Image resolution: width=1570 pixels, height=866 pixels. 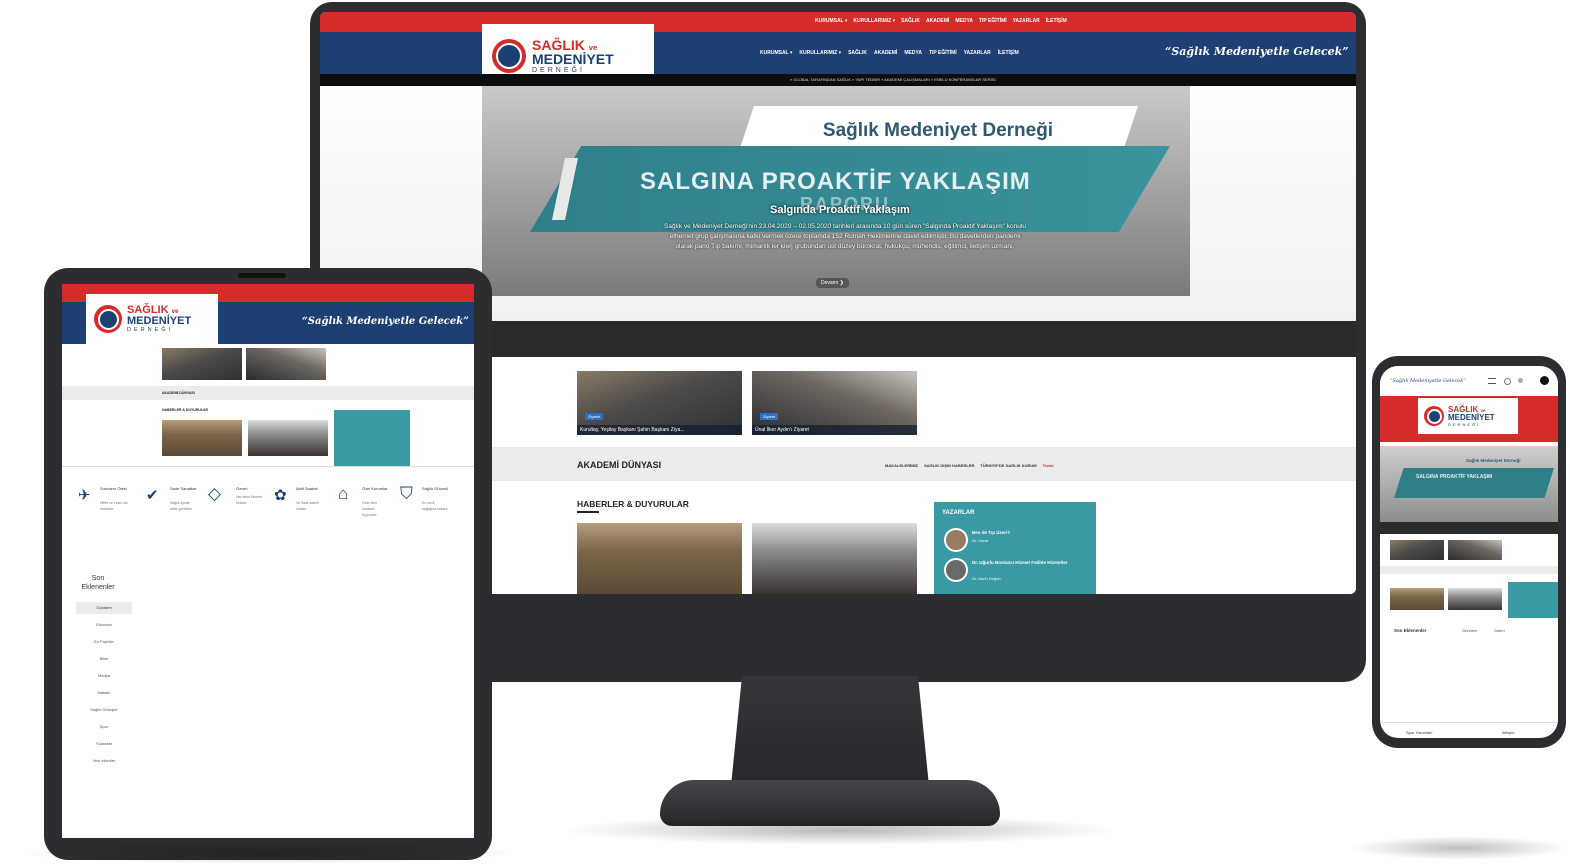 I want to click on phone-banner-sub: SALGINA PROAKTİF YAKLAŞIM, so click(x=1454, y=477).